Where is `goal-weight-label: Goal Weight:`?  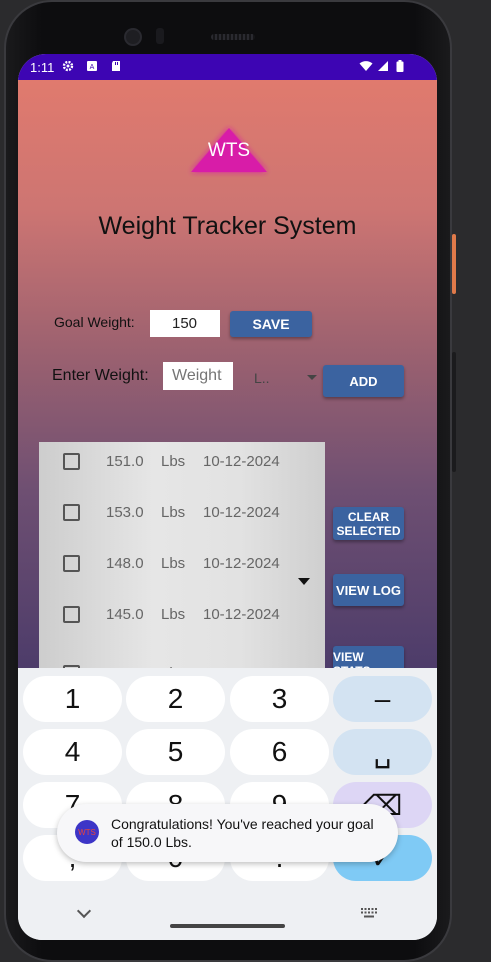 goal-weight-label: Goal Weight: is located at coordinates (94, 322).